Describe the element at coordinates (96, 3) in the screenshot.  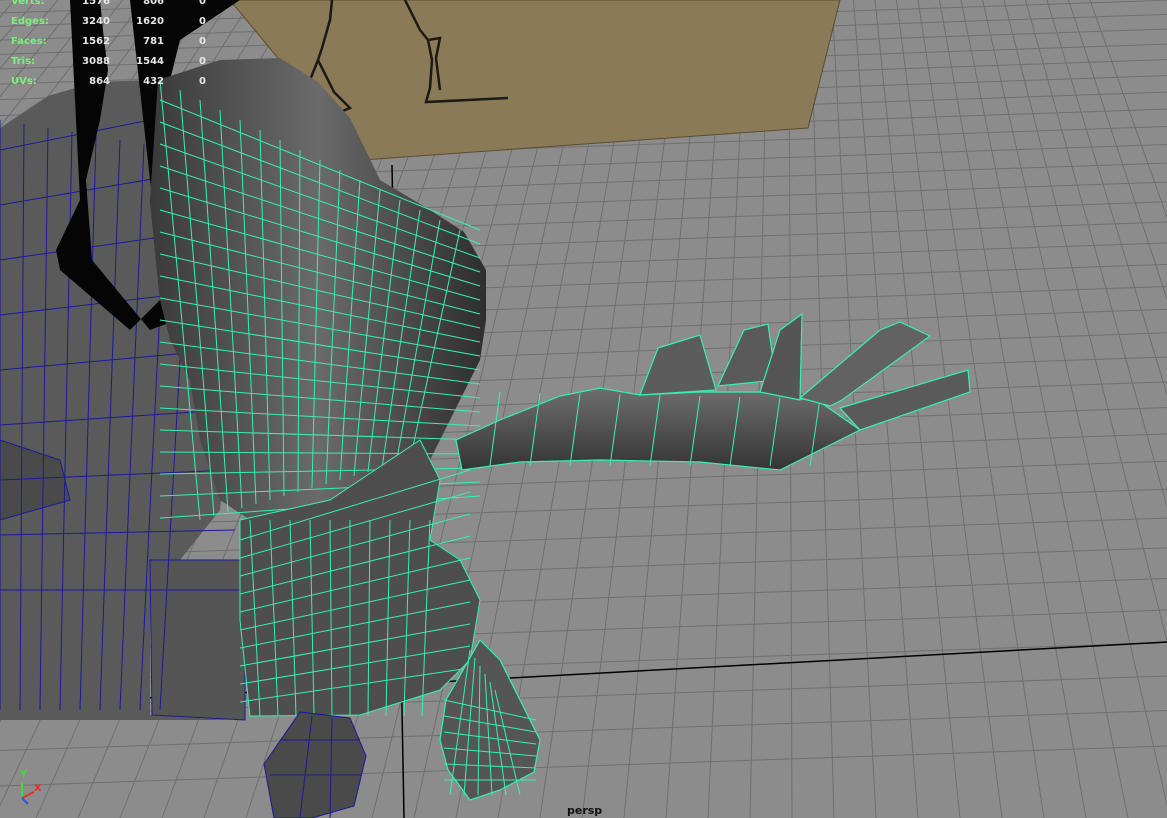
I see `hud-value-total: 1576` at that location.